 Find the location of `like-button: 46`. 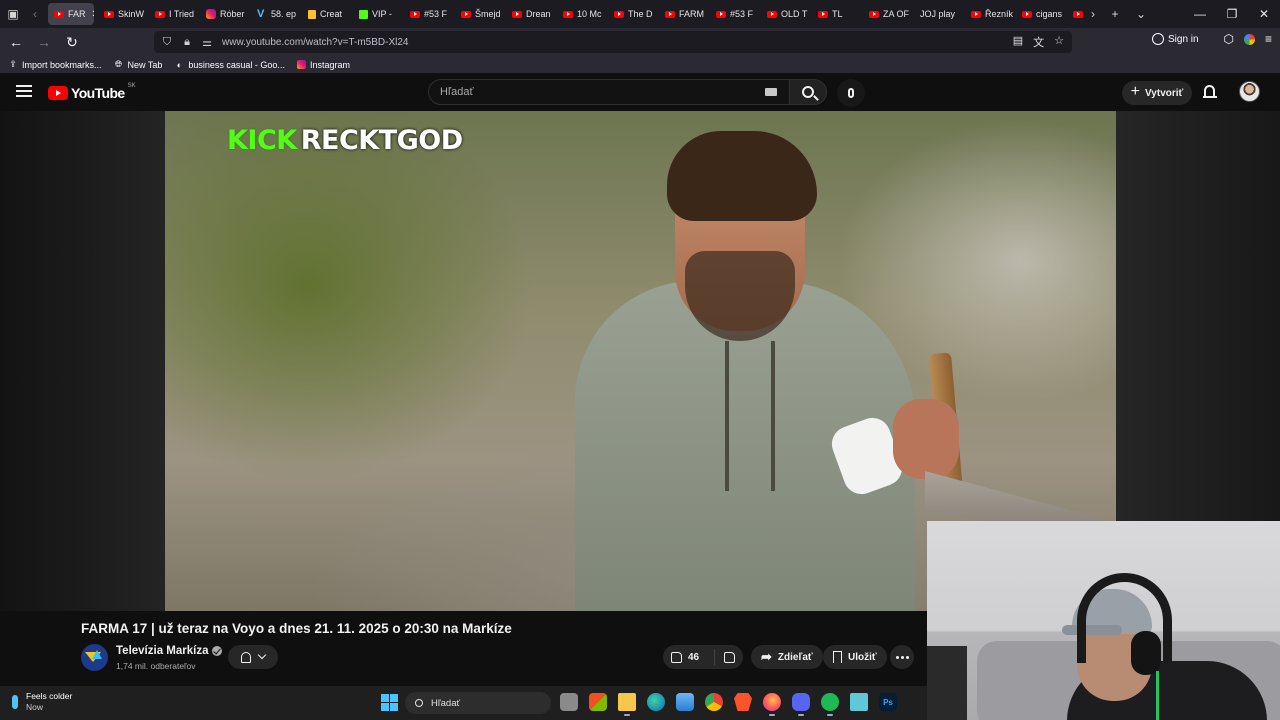

like-button: 46 is located at coordinates (689, 657).